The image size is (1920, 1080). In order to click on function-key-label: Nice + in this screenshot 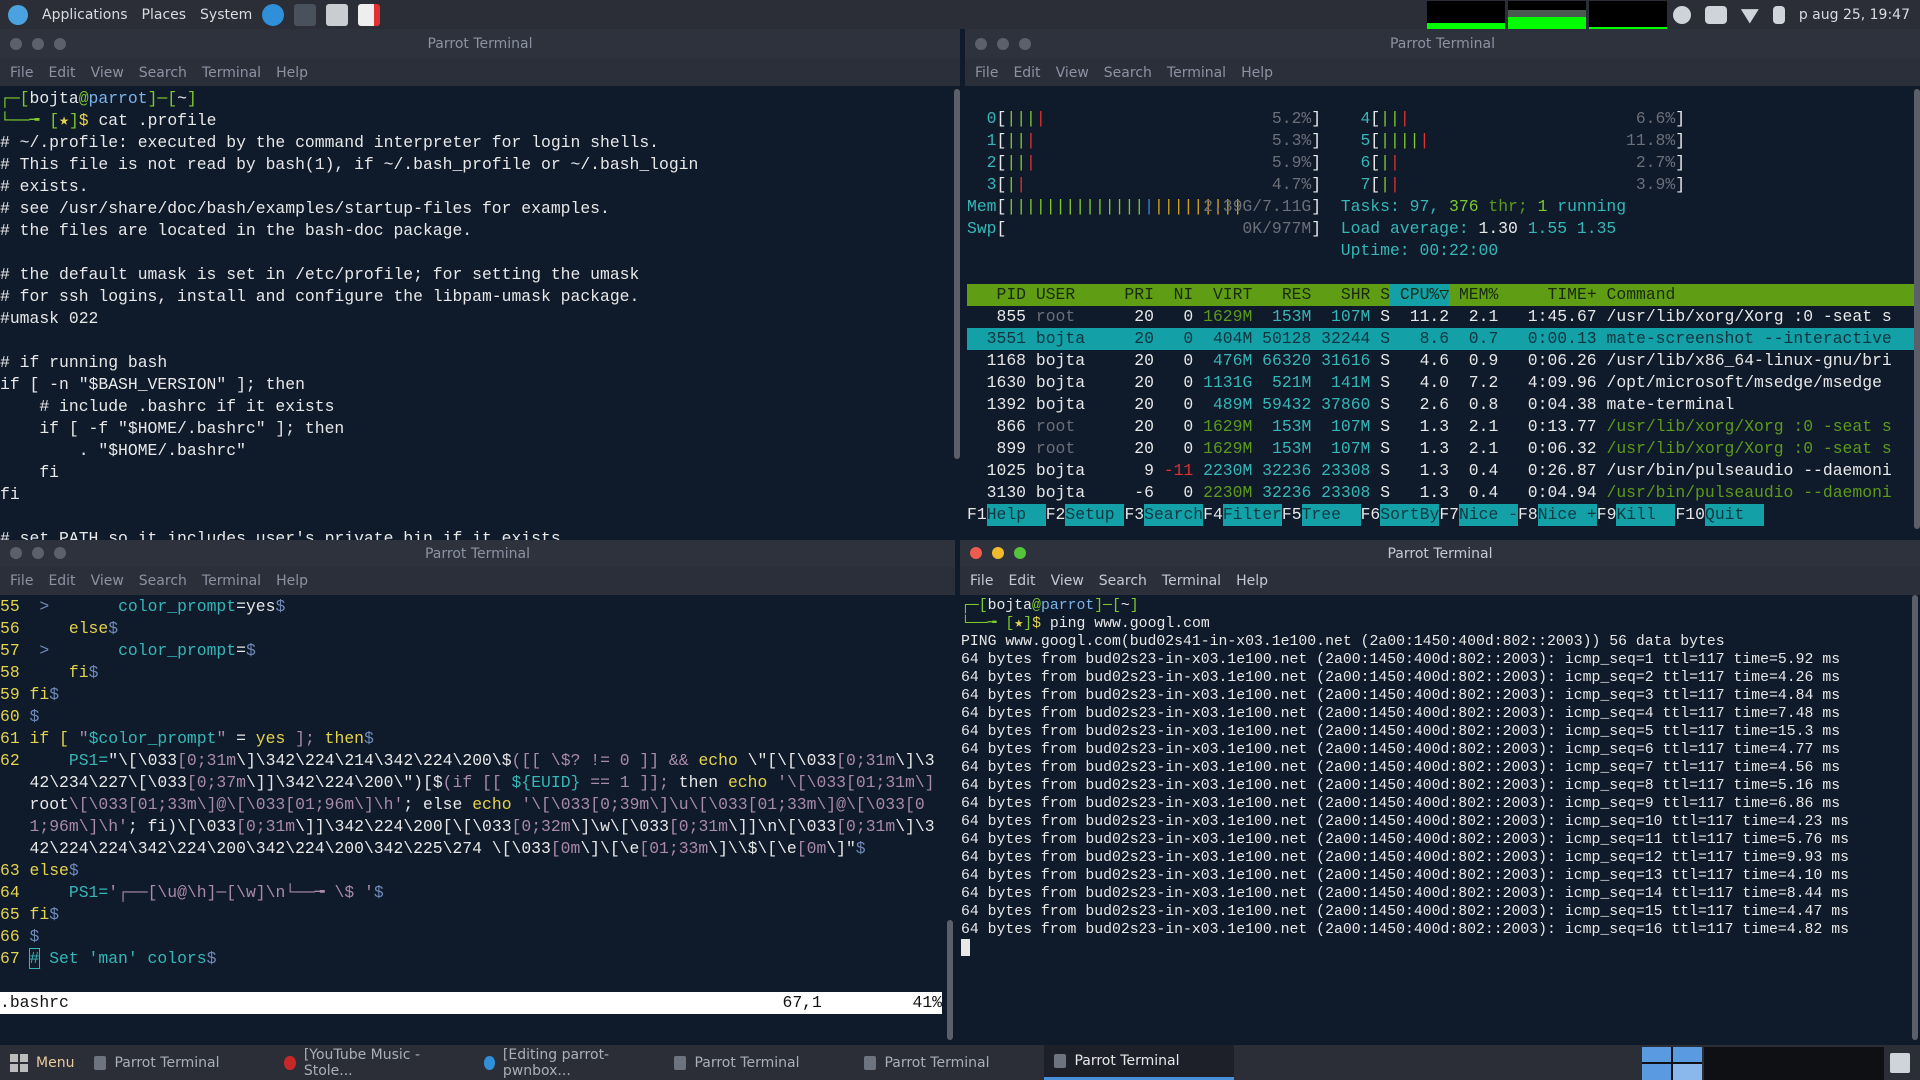, I will do `click(1567, 515)`.